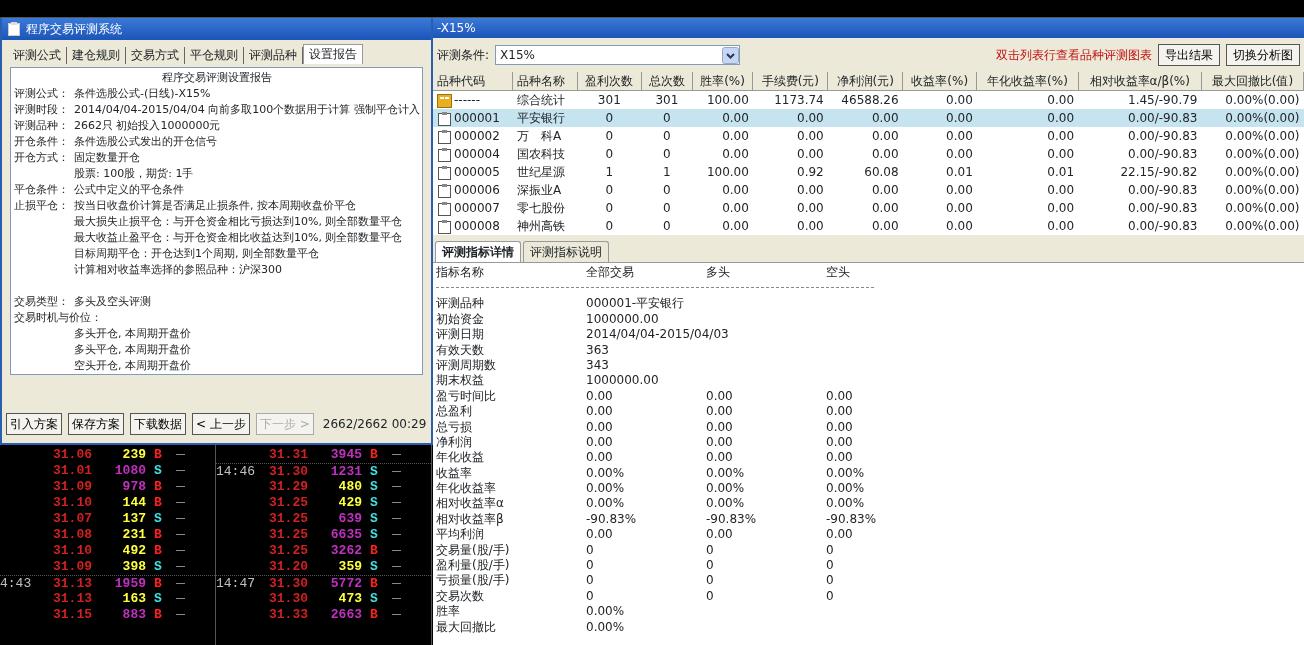  I want to click on table-row: 000006 深振业A 0 0 0.00 0.00 0.00 0.00 0.00 0.00/-90.83 0.00%(0.00), so click(868, 190).